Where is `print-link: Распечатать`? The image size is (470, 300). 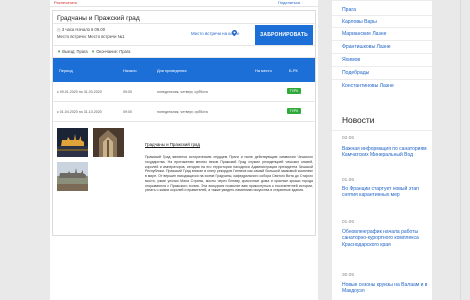 print-link: Распечатать is located at coordinates (65, 3).